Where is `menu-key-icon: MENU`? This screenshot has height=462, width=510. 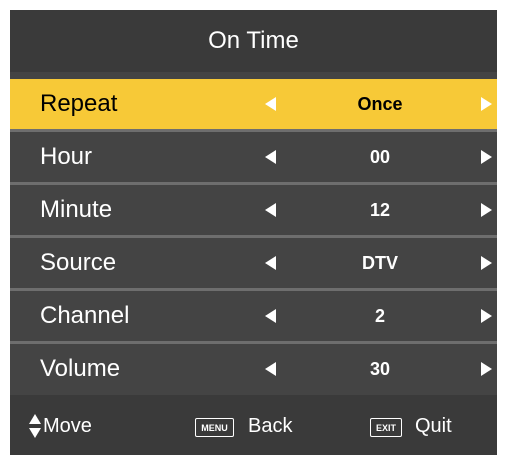
menu-key-icon: MENU is located at coordinates (214, 427).